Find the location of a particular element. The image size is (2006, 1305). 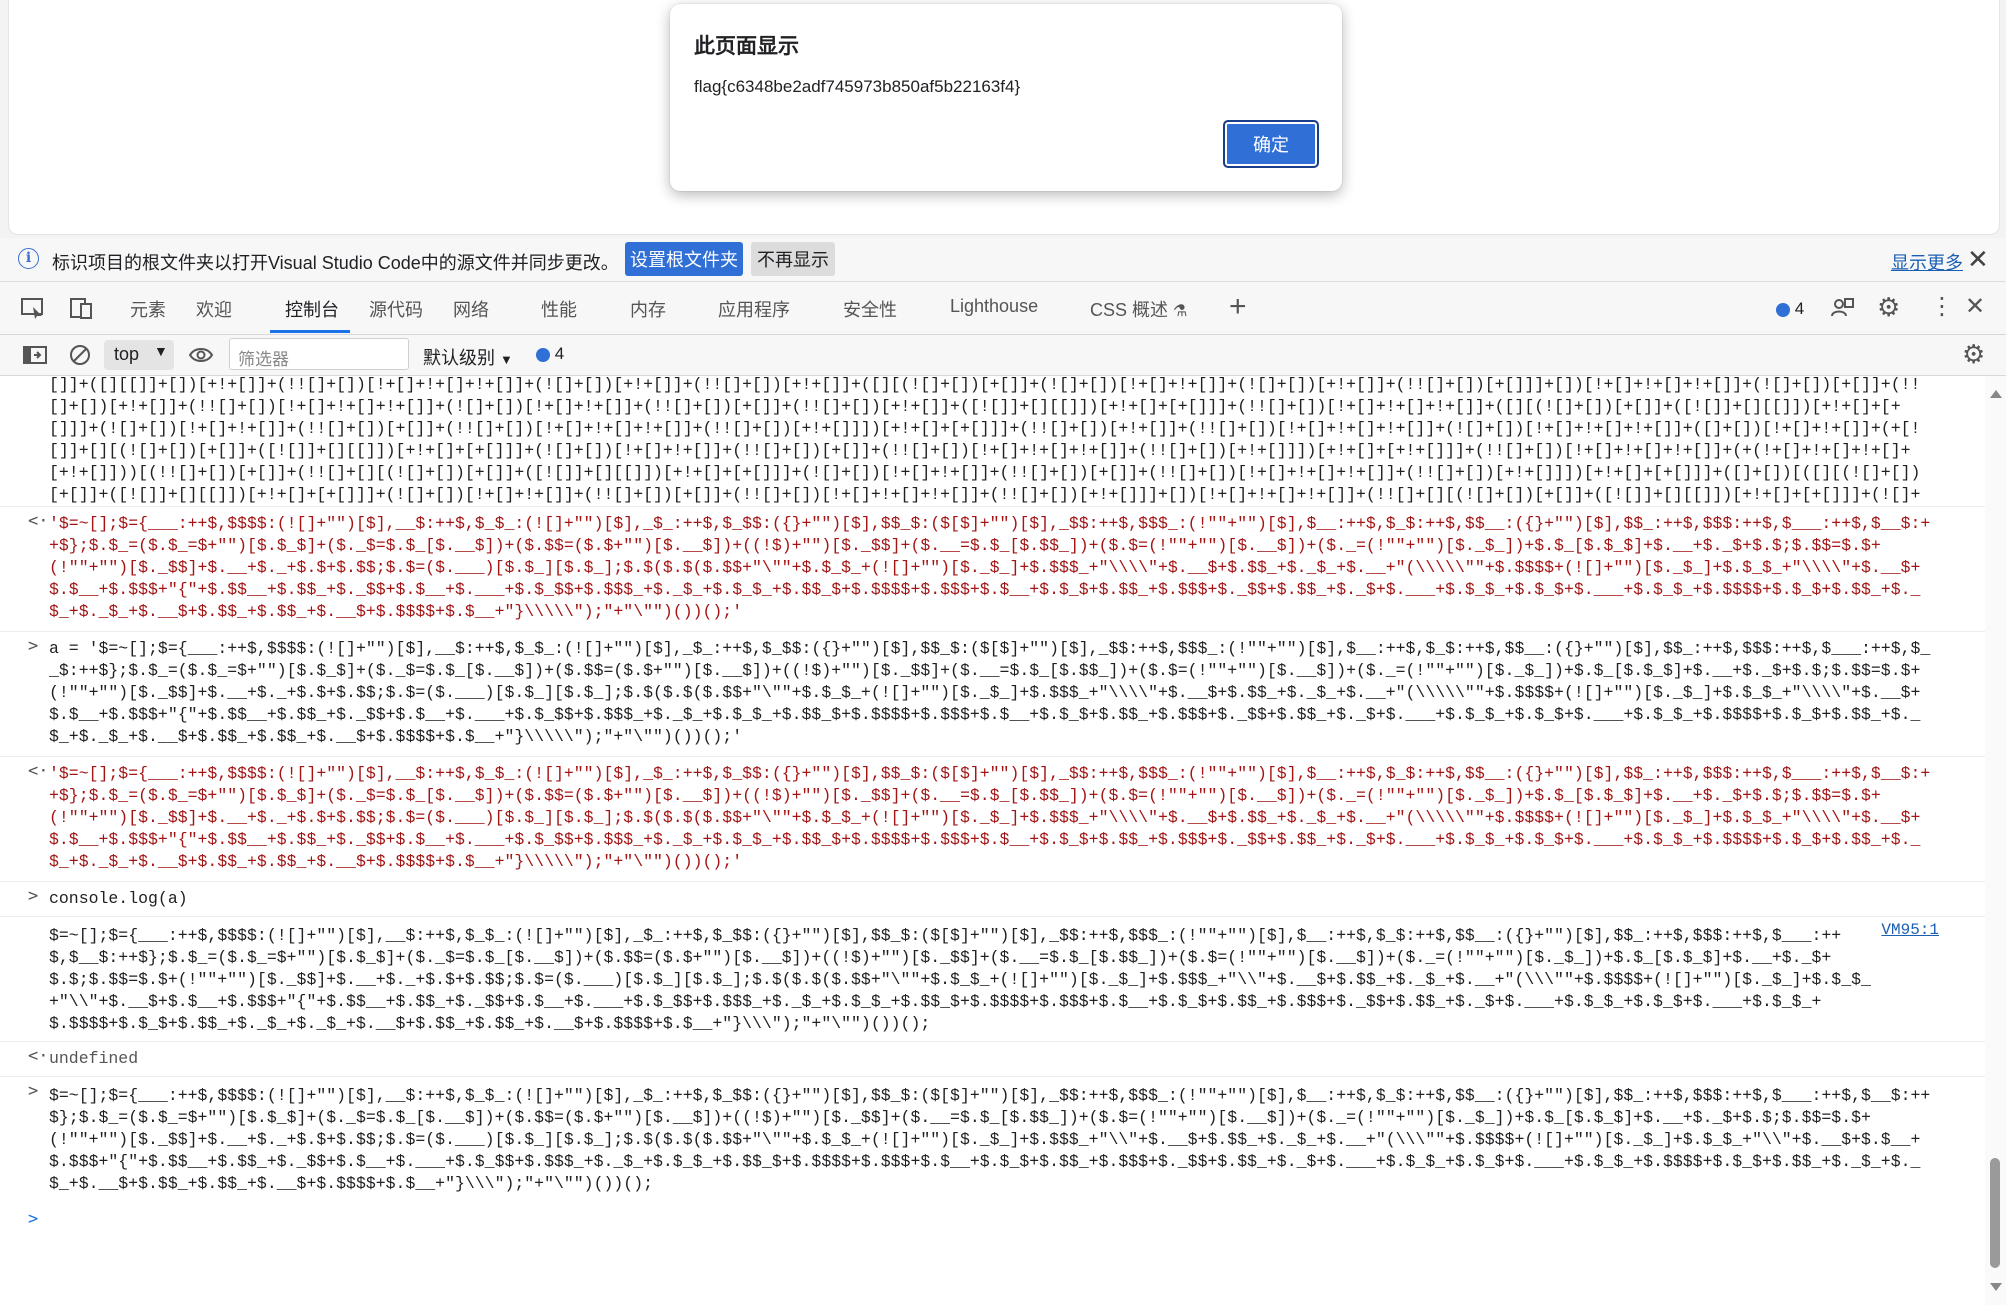

log-levels-dropdown: 默认级别 ▼ is located at coordinates (468, 357).